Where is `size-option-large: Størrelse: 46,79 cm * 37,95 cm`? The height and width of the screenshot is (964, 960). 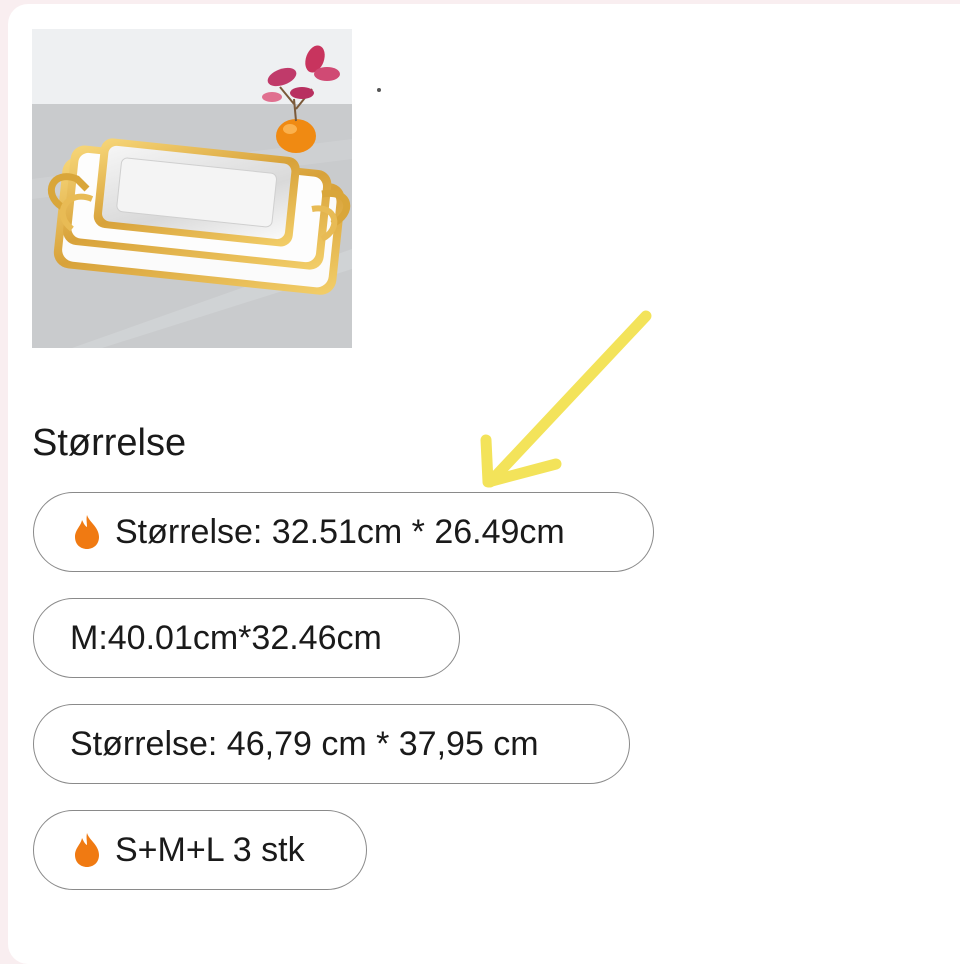 size-option-large: Størrelse: 46,79 cm * 37,95 cm is located at coordinates (331, 744).